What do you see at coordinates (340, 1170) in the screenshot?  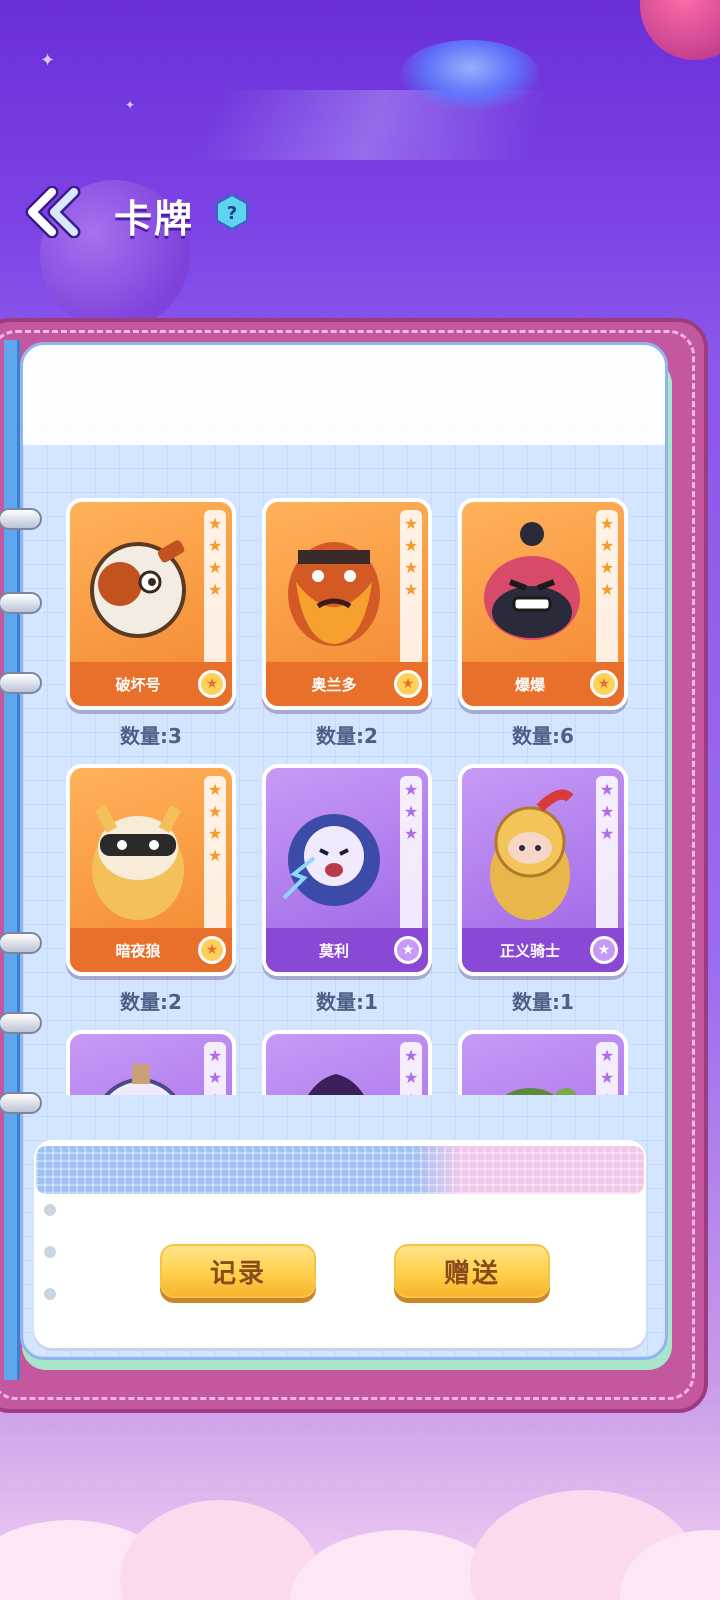 I see `tape-decoration` at bounding box center [340, 1170].